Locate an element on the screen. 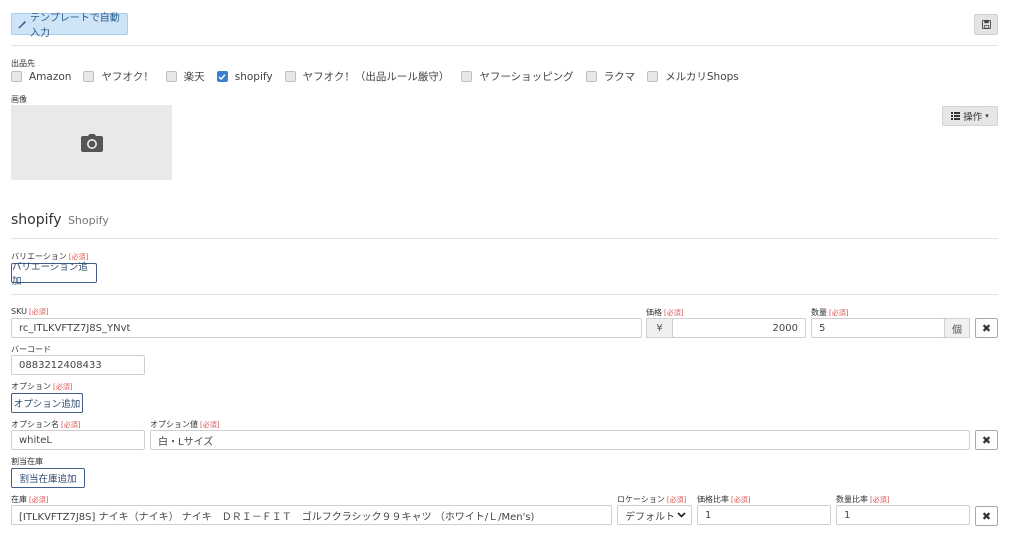 The image size is (1011, 536). channel-label: ヤフーショッピング is located at coordinates (526, 77).